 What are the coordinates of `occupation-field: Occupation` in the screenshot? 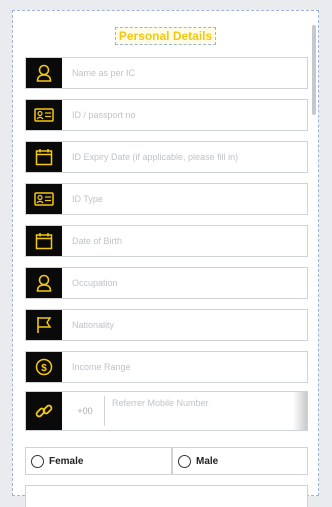 It's located at (166, 283).